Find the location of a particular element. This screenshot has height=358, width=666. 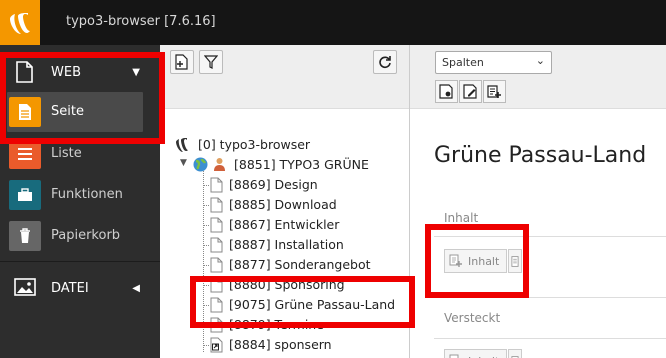

caret-down-icon: ▼ is located at coordinates (136, 72).